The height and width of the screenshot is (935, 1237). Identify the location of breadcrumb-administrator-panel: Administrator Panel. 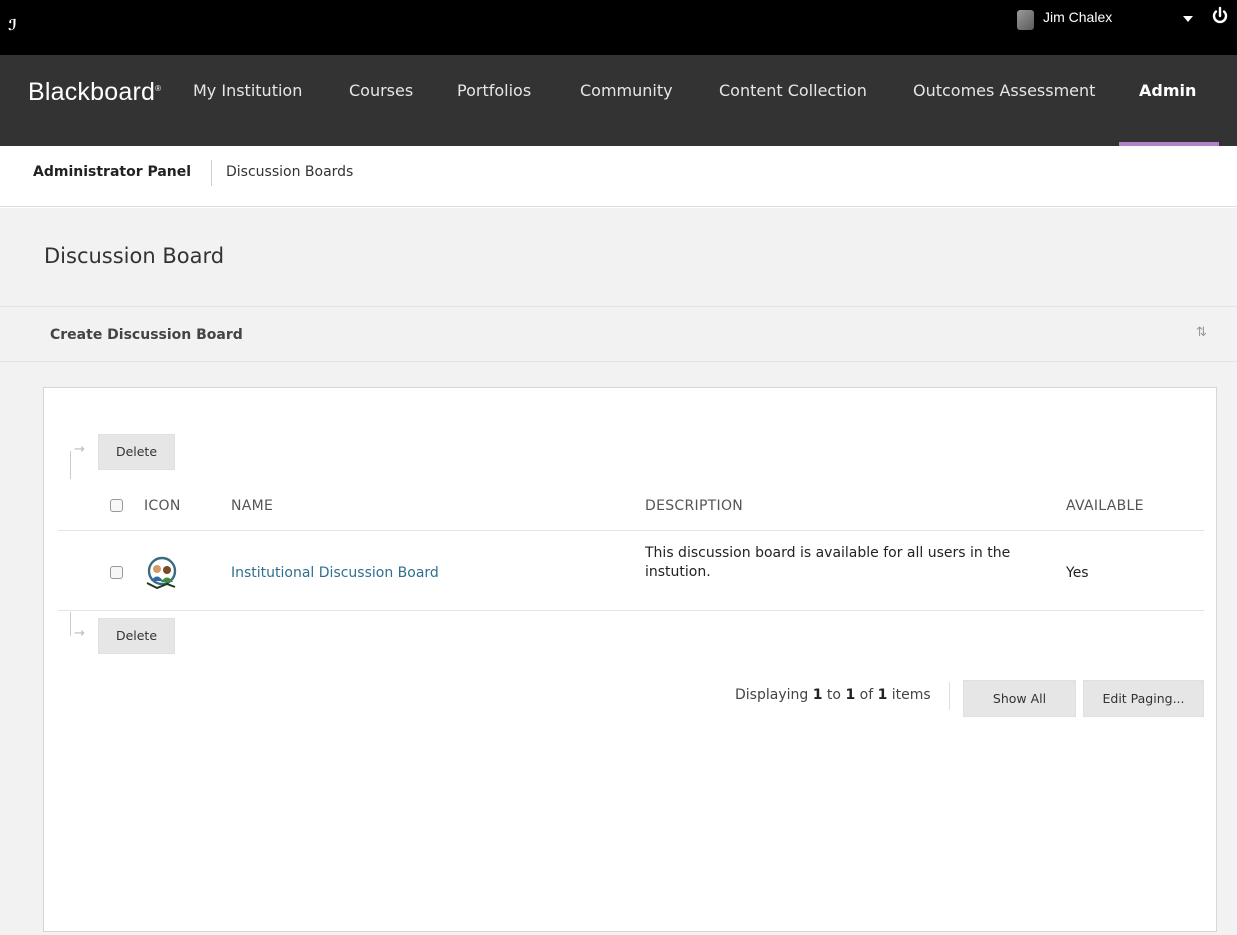
(112, 172).